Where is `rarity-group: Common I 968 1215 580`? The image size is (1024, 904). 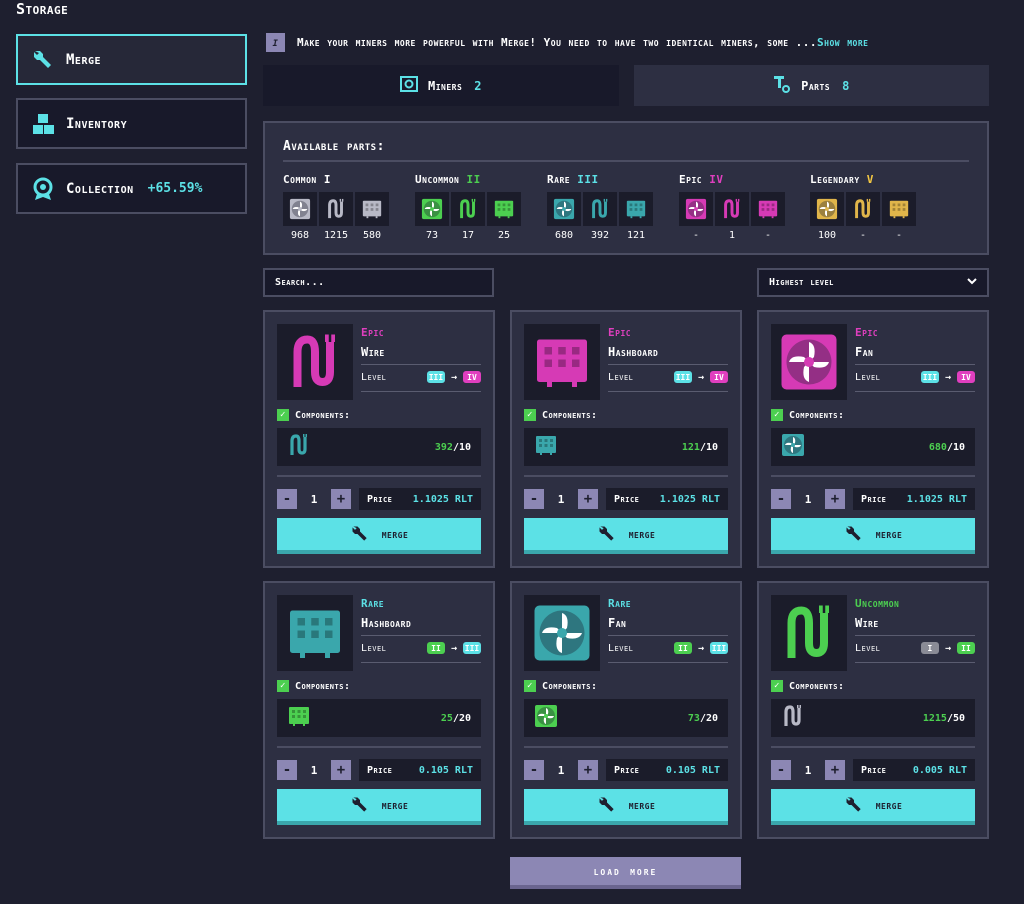 rarity-group: Common I 968 1215 580 is located at coordinates (336, 207).